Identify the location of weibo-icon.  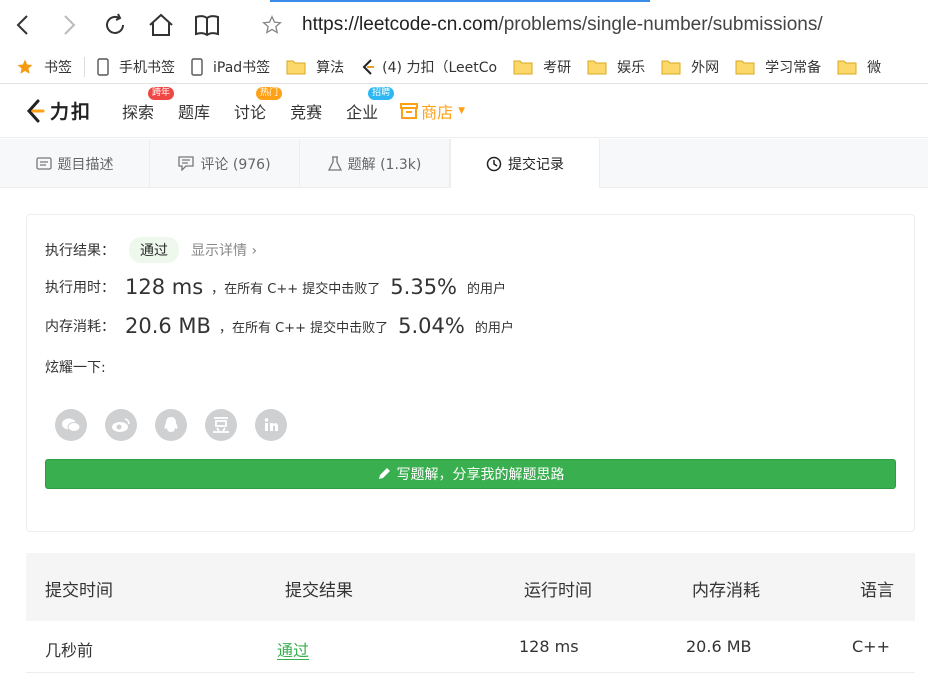
(121, 425).